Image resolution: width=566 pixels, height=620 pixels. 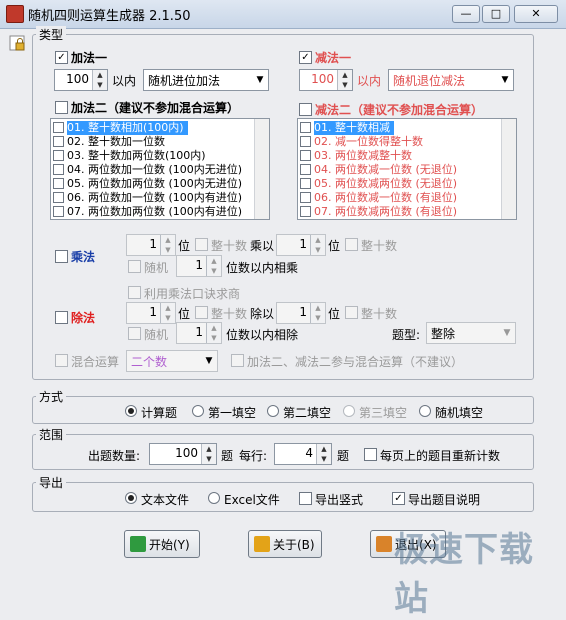 I want to click on maximize-button: □, so click(x=496, y=14).